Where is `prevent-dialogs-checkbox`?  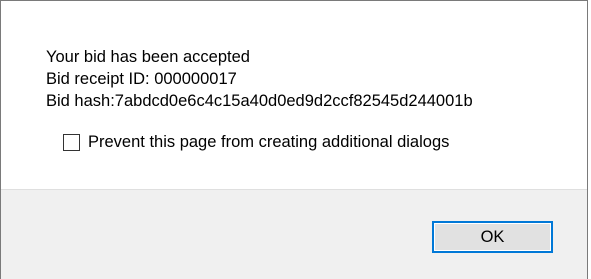
prevent-dialogs-checkbox is located at coordinates (71, 142).